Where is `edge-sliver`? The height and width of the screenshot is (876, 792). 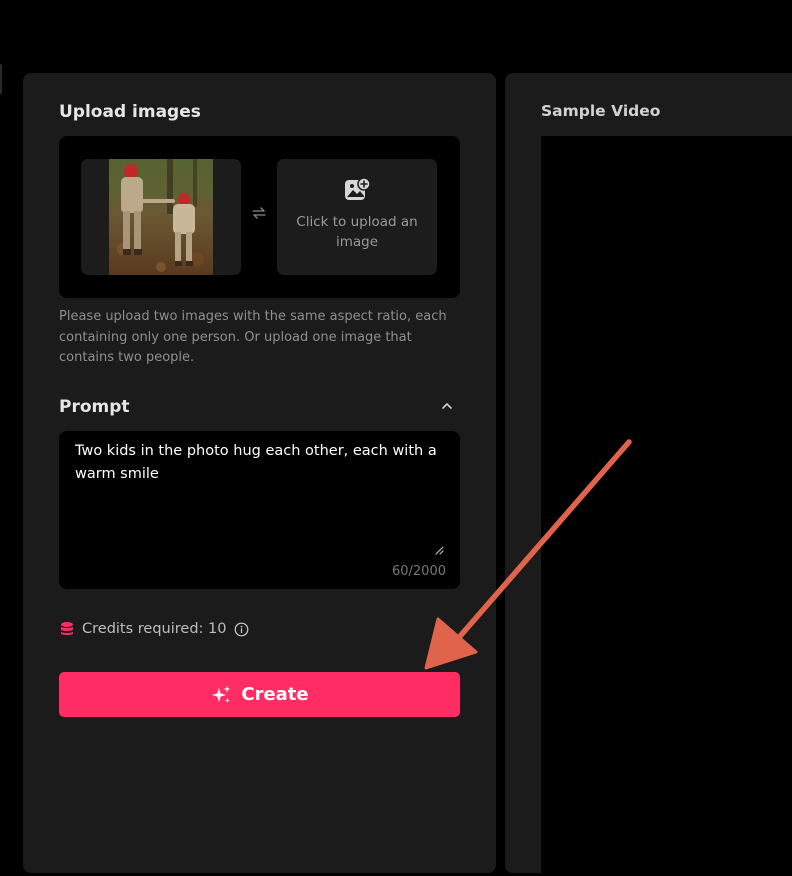 edge-sliver is located at coordinates (1, 79).